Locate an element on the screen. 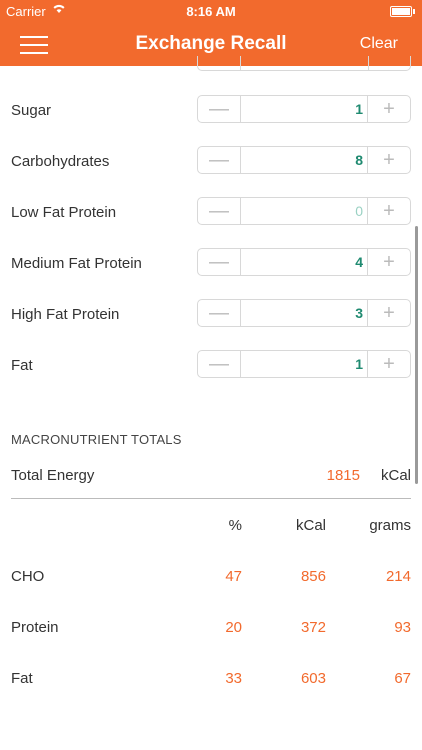 This screenshot has width=422, height=750. total-energy-unit: kCal is located at coordinates (395, 475).